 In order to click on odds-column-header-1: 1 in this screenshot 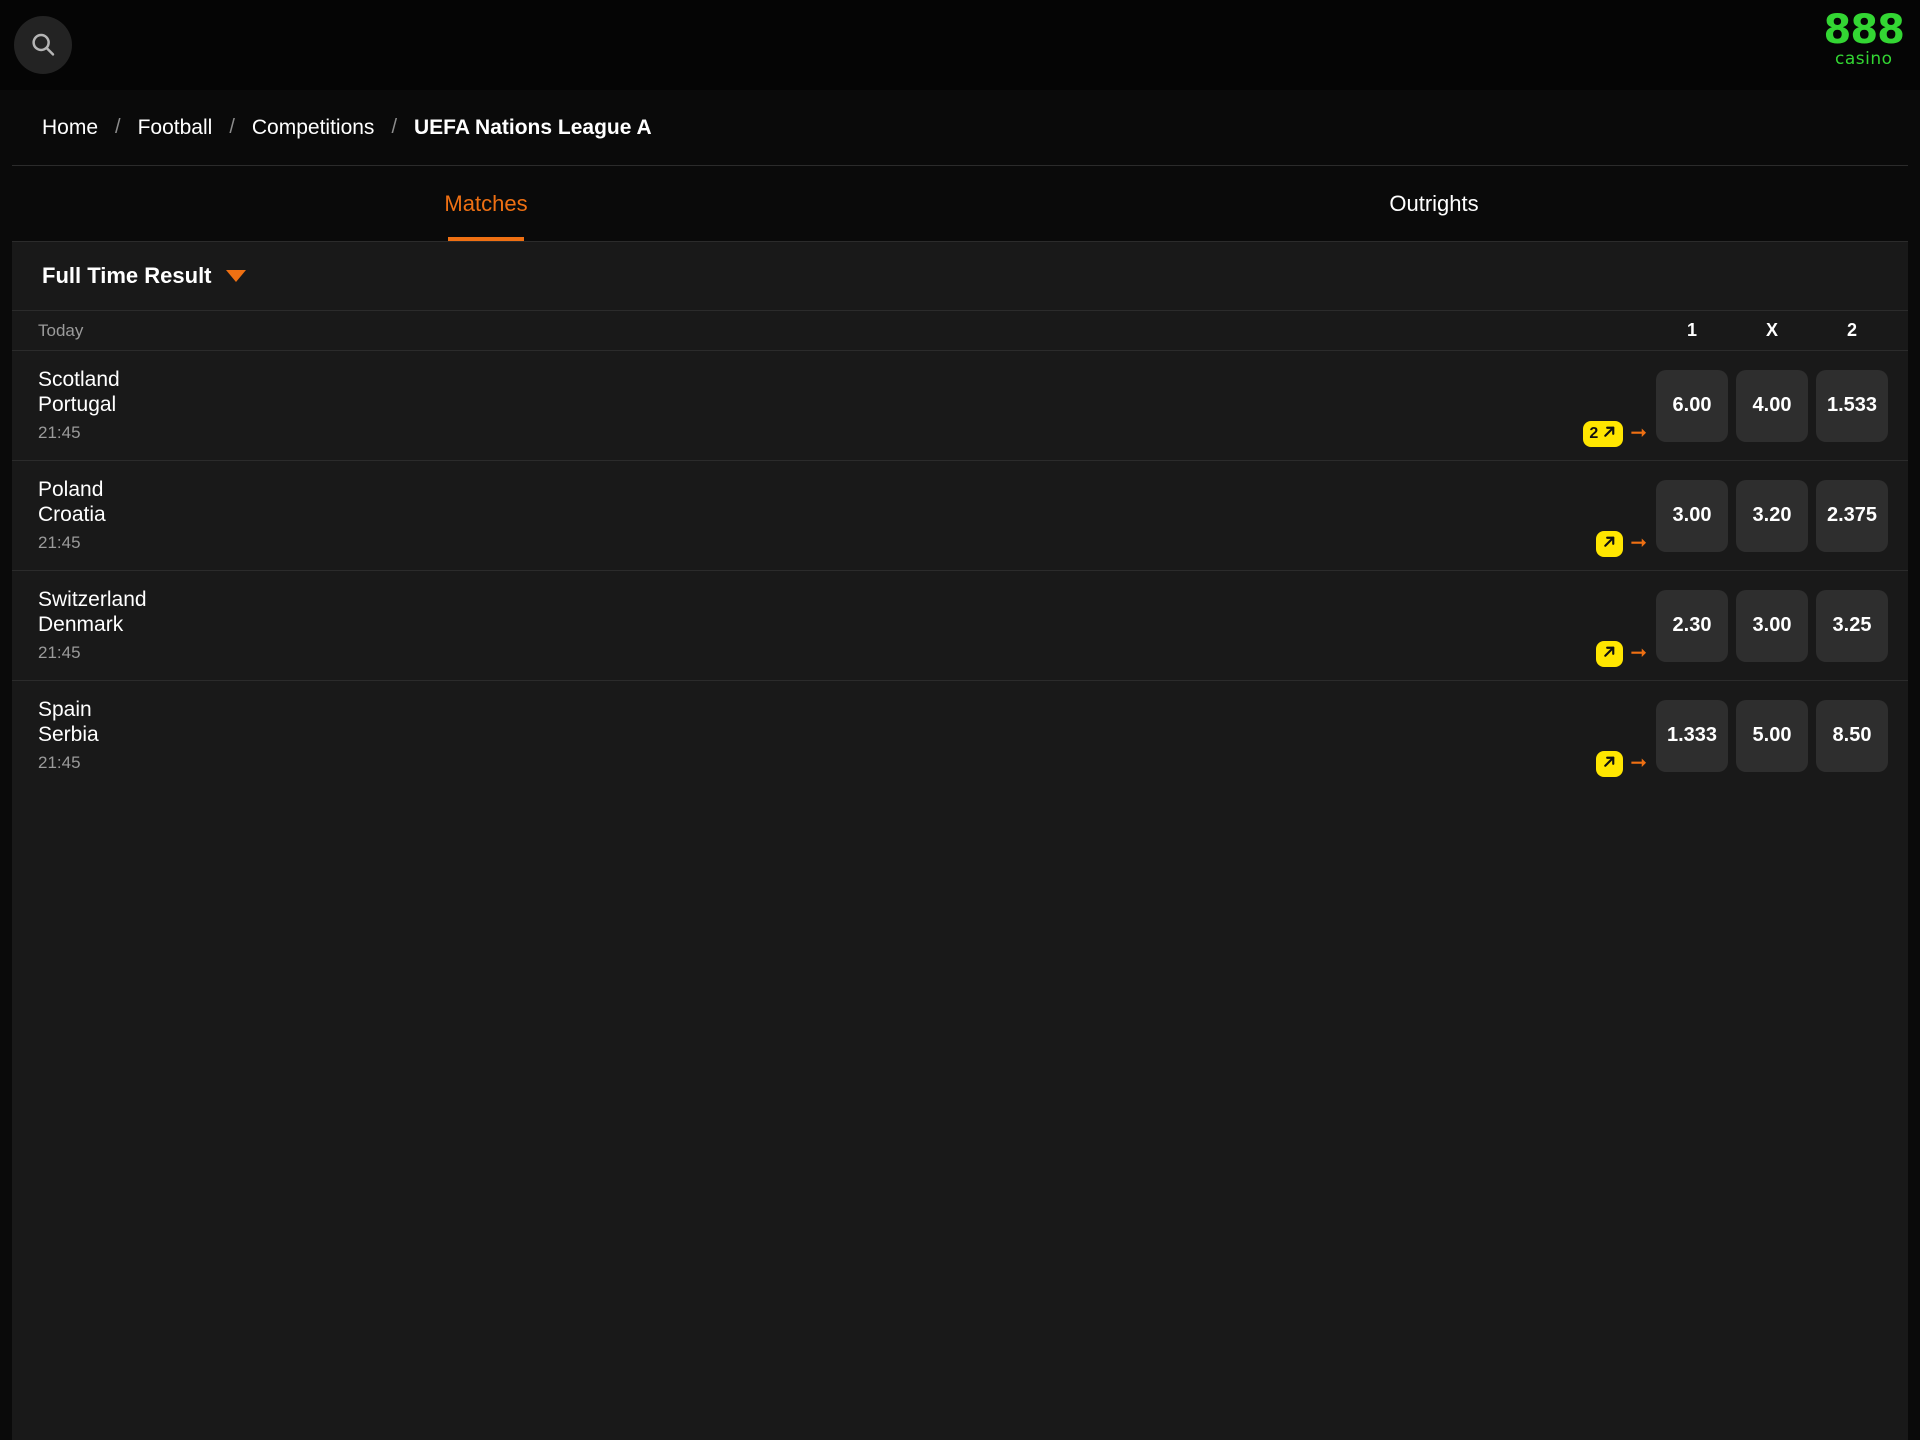, I will do `click(1691, 330)`.